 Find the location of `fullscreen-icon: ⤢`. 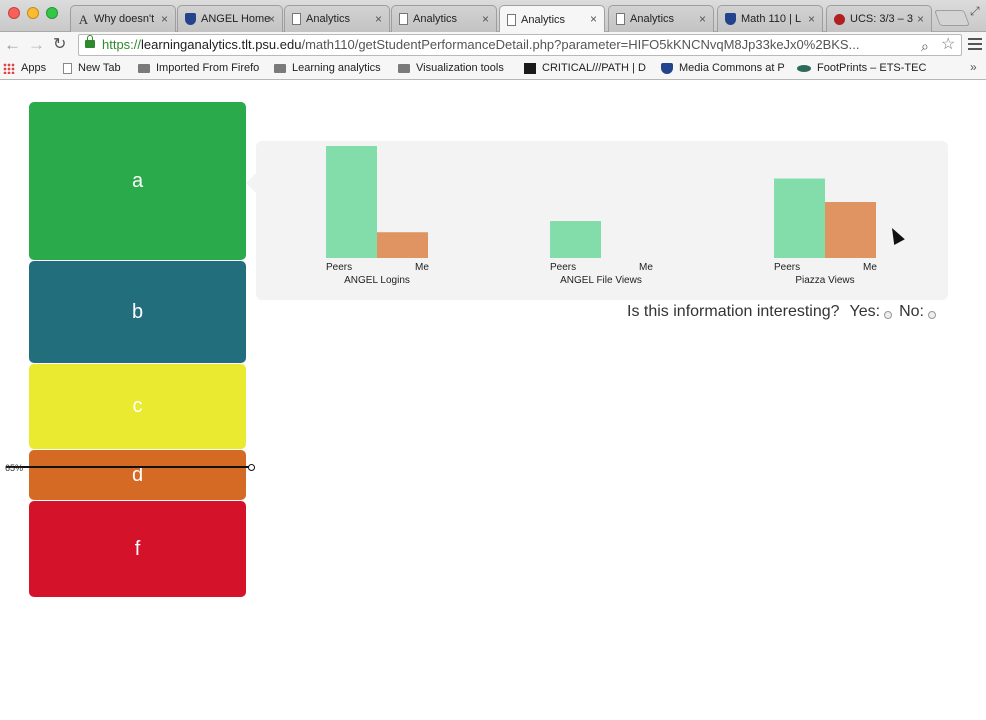

fullscreen-icon: ⤢ is located at coordinates (975, 11).